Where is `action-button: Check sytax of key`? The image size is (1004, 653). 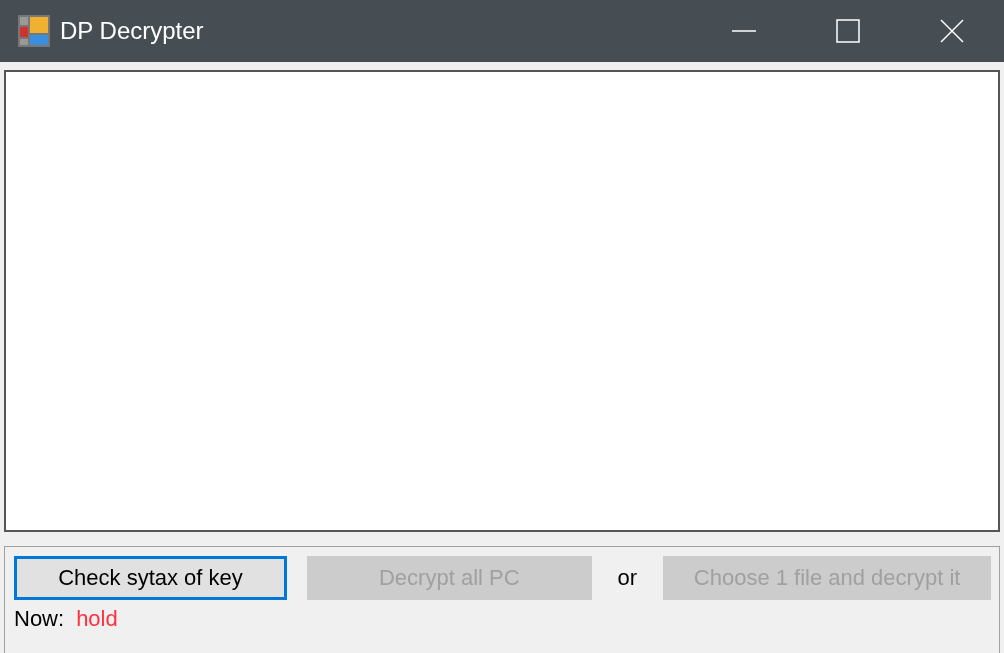 action-button: Check sytax of key is located at coordinates (150, 578).